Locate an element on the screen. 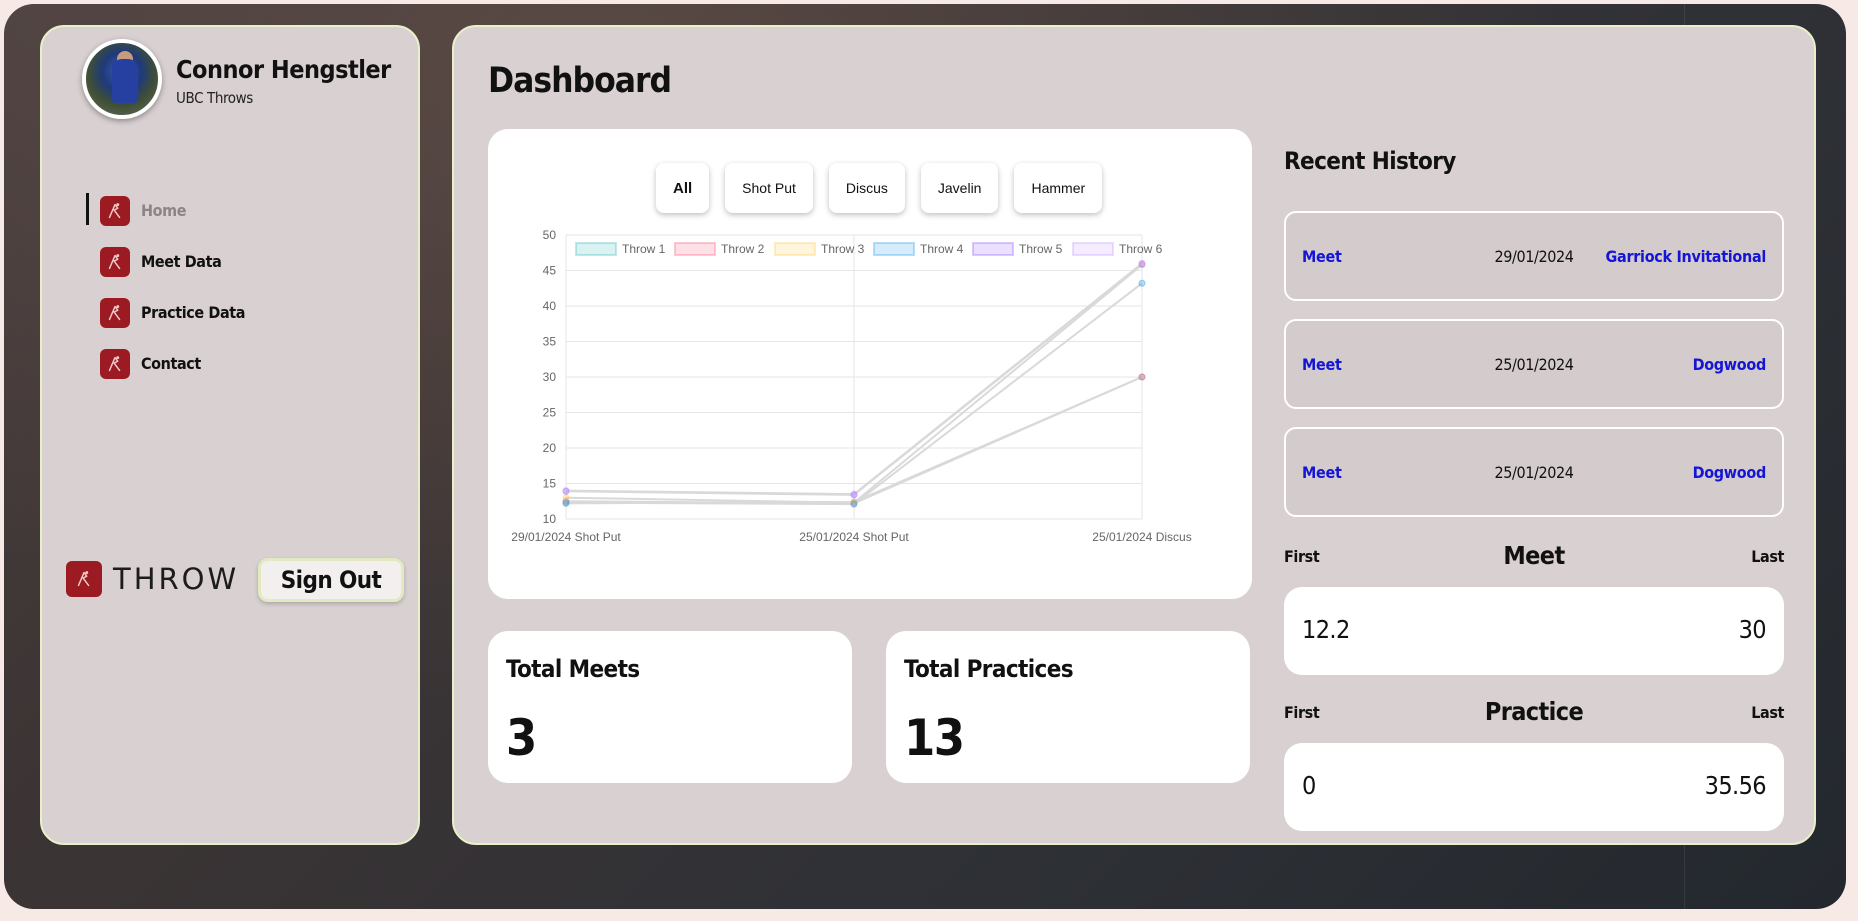  meet-first-value: 12.2 is located at coordinates (1326, 629).